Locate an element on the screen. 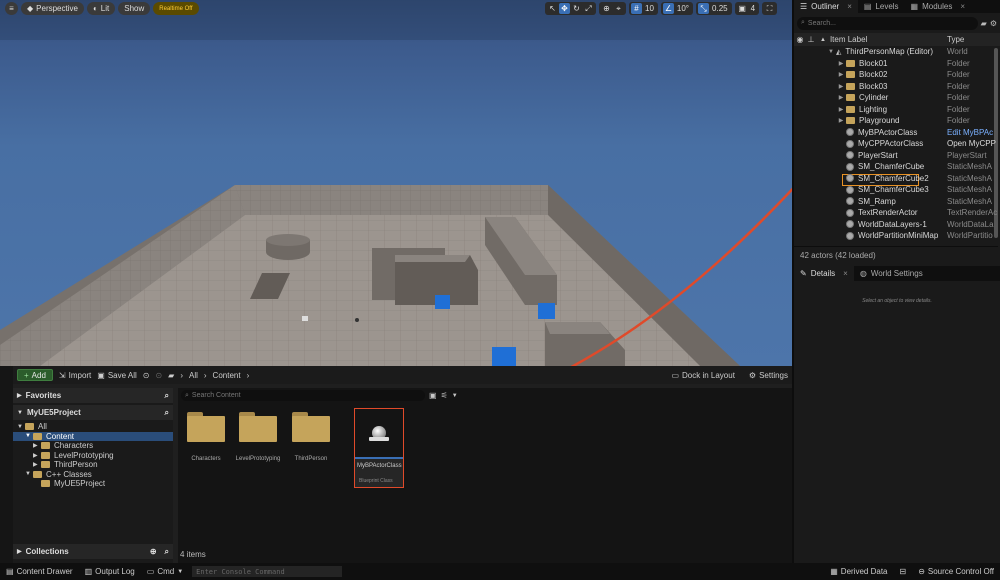 This screenshot has height=580, width=1000. col-item-label: Item Label is located at coordinates (848, 39).